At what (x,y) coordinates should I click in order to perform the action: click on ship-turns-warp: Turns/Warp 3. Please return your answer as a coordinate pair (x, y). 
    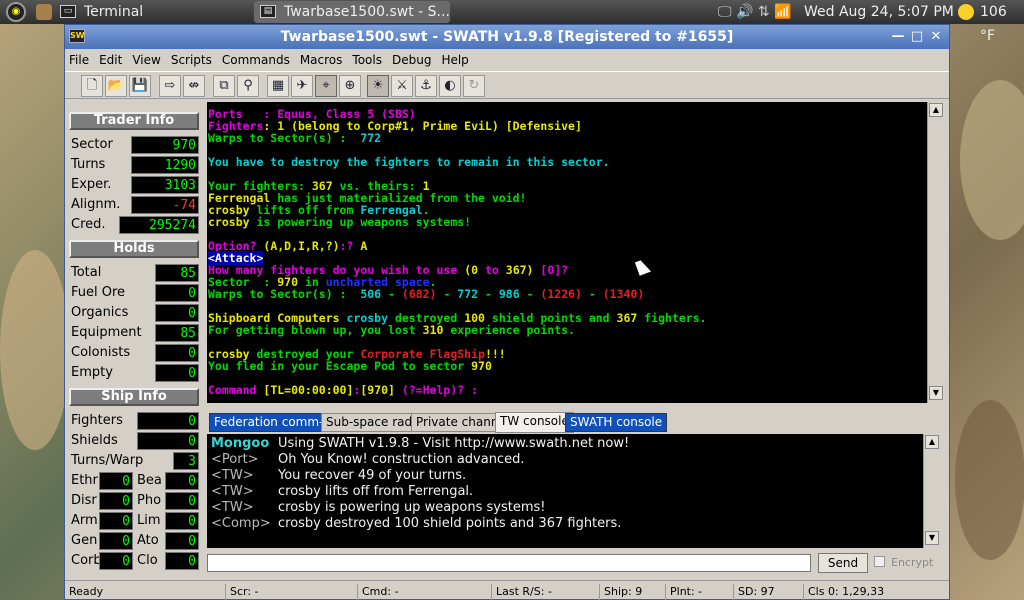
    Looking at the image, I should click on (134, 461).